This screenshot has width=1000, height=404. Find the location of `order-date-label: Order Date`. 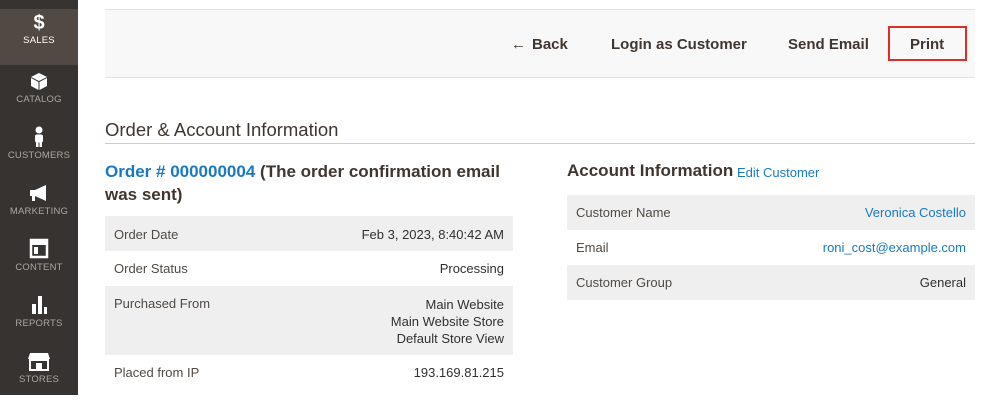

order-date-label: Order Date is located at coordinates (146, 234).